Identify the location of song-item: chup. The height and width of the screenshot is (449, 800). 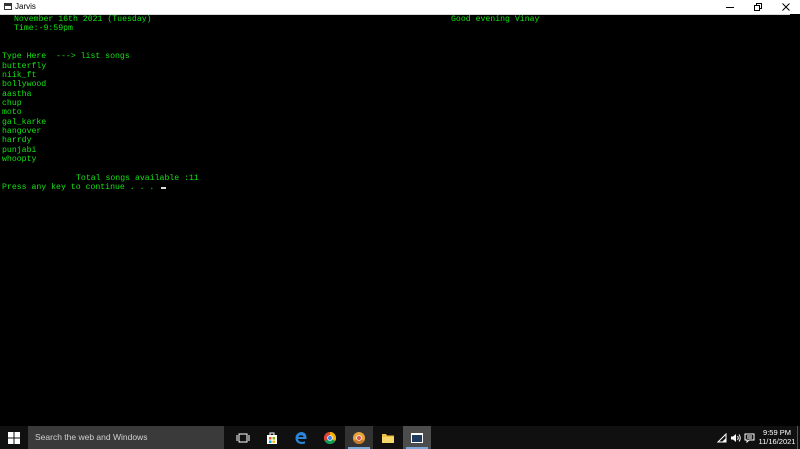
(12, 103).